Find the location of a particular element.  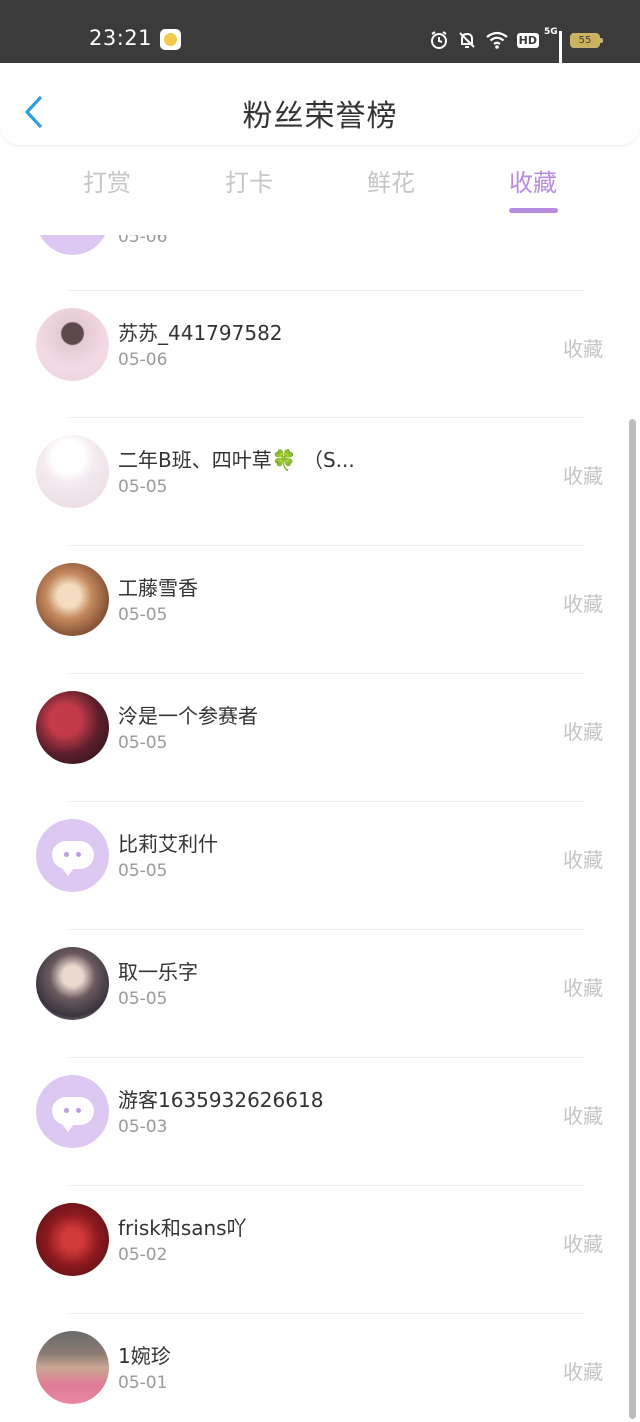

status-icons: HD 5G 55 is located at coordinates (516, 53).